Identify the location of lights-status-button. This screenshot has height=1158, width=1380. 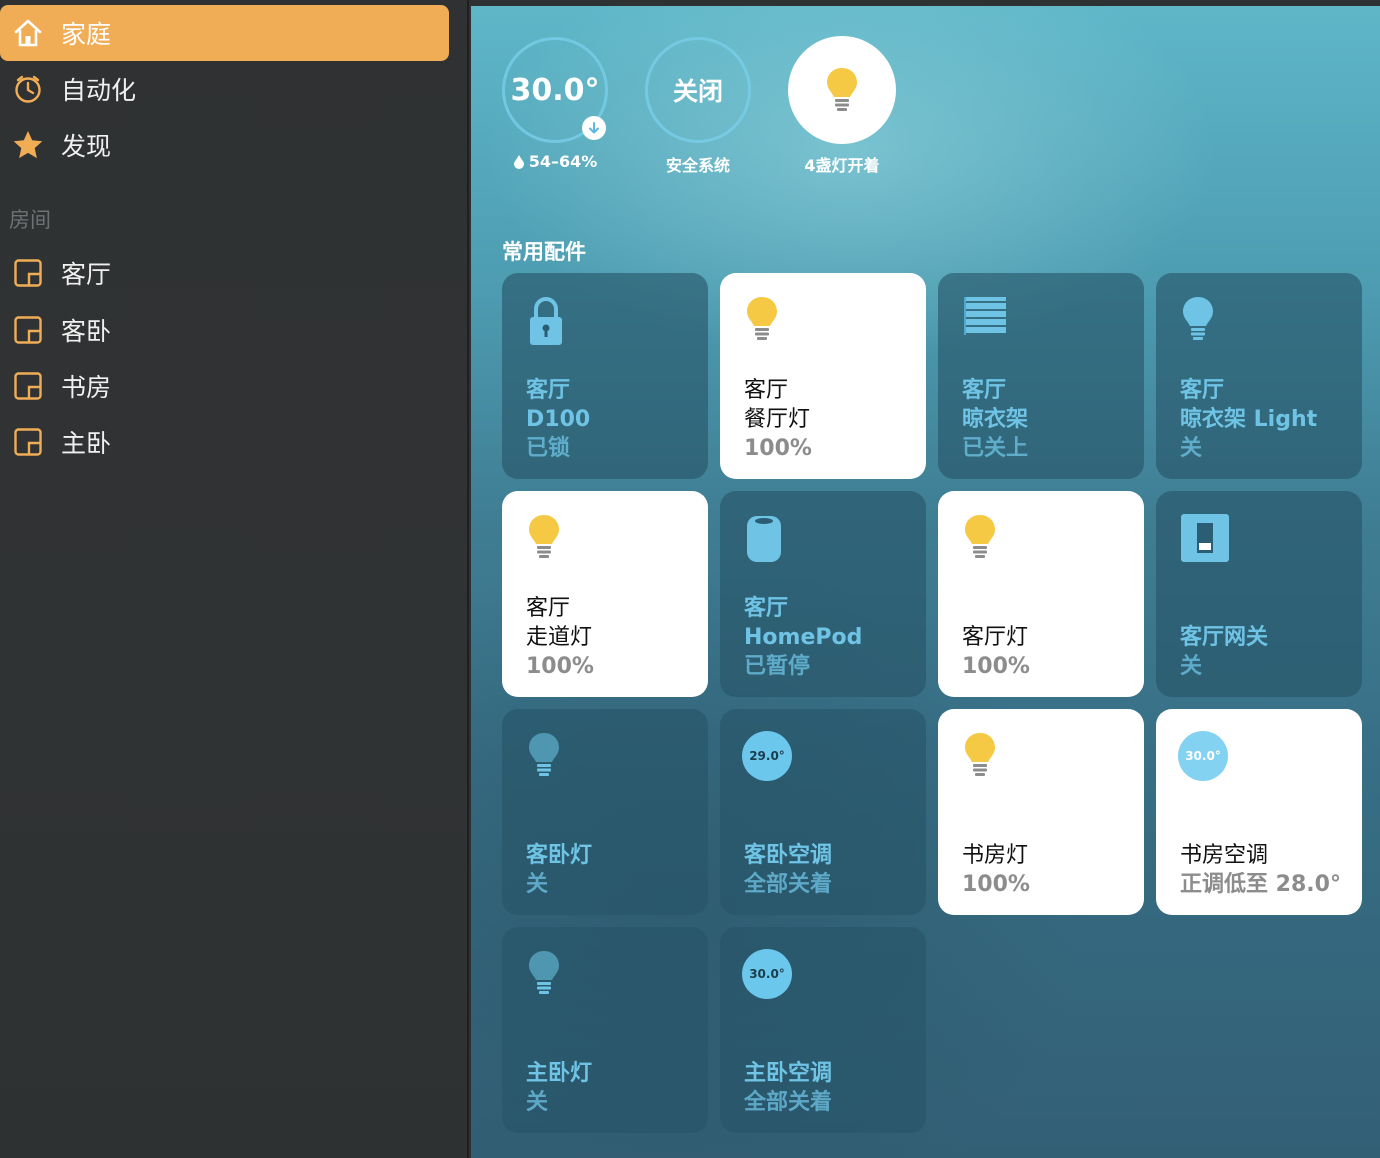
(842, 90).